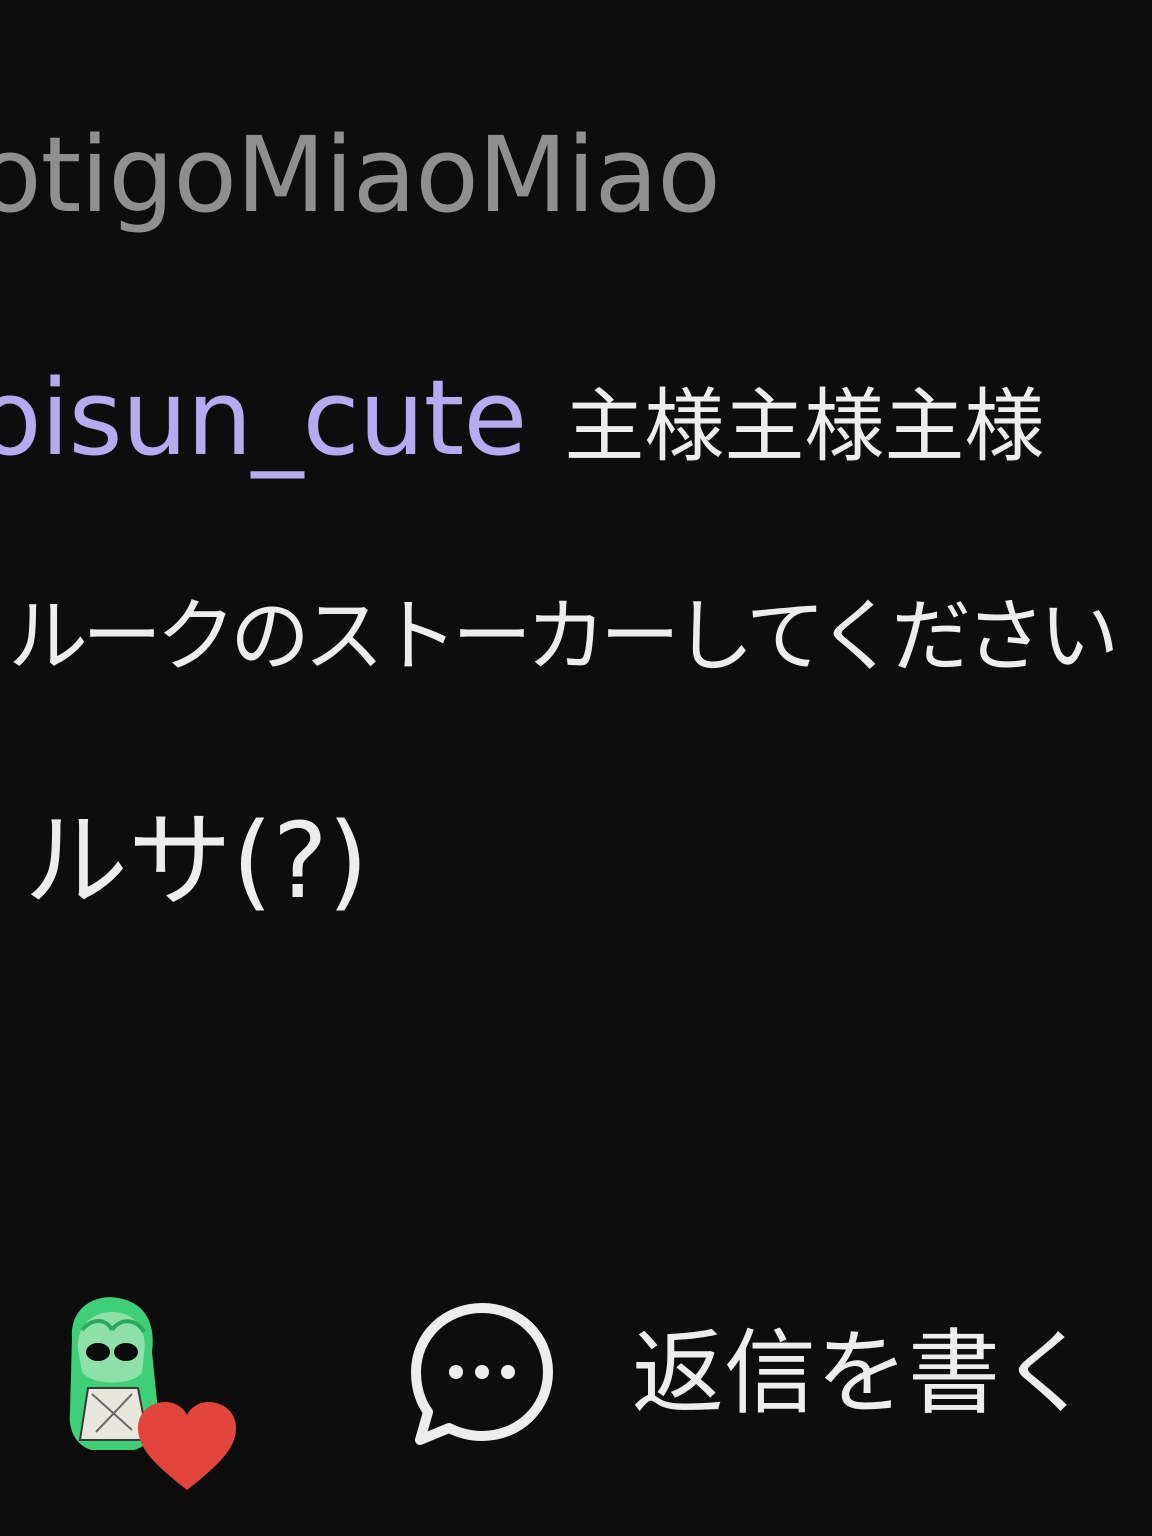 The height and width of the screenshot is (1536, 1152). I want to click on comment-row: oisun_cute 主様主様主様, so click(522, 433).